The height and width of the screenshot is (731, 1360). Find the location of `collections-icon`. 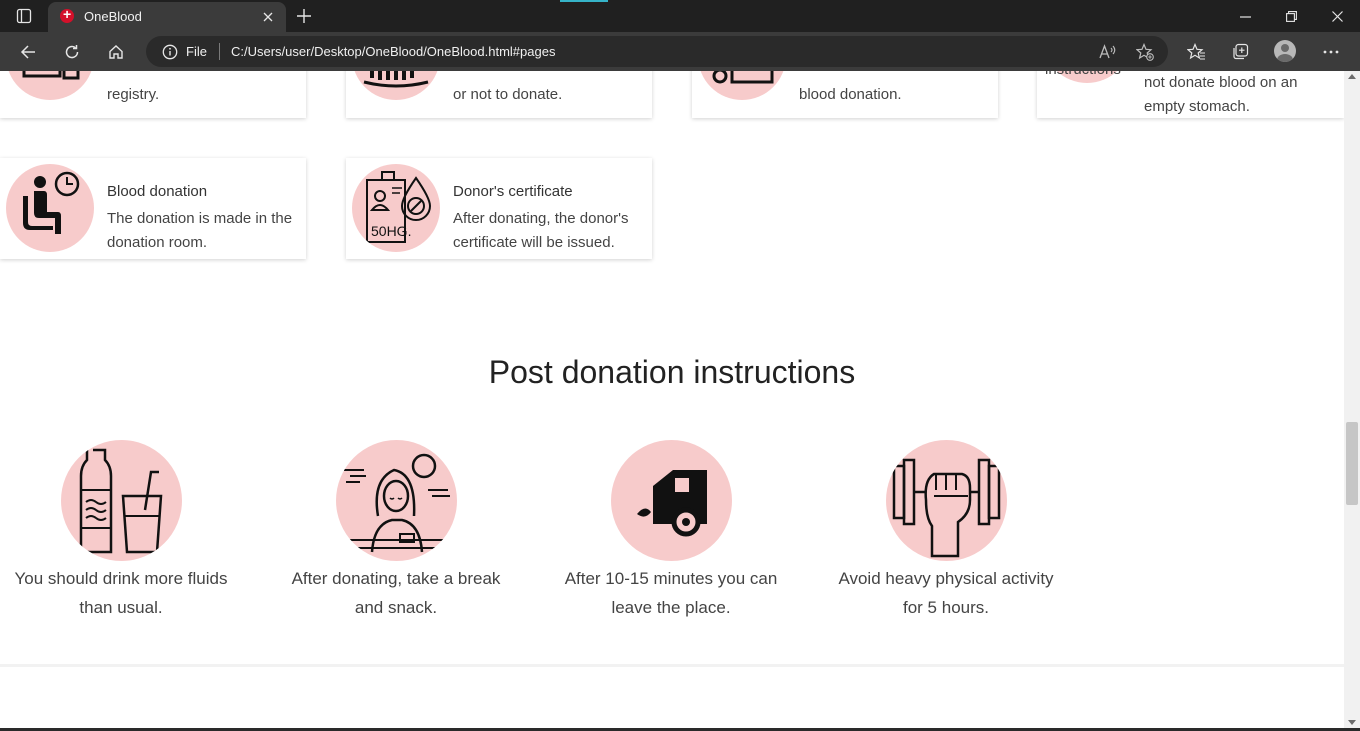

collections-icon is located at coordinates (1241, 51).